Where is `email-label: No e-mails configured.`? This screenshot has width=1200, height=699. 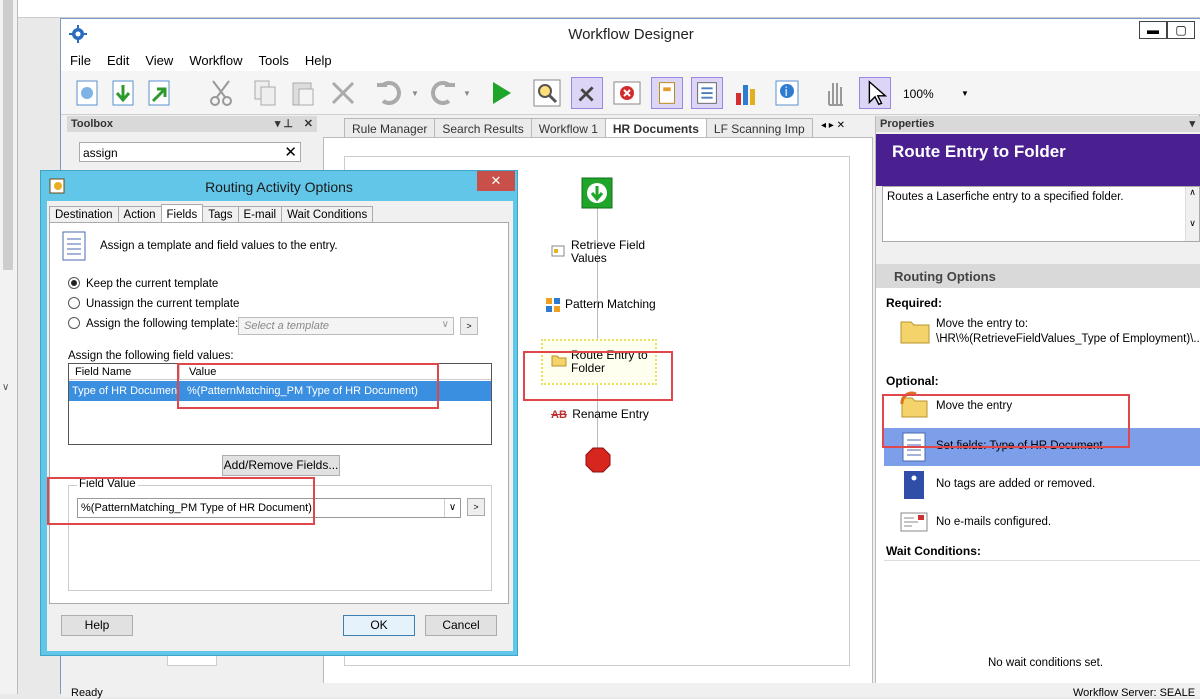 email-label: No e-mails configured. is located at coordinates (994, 522).